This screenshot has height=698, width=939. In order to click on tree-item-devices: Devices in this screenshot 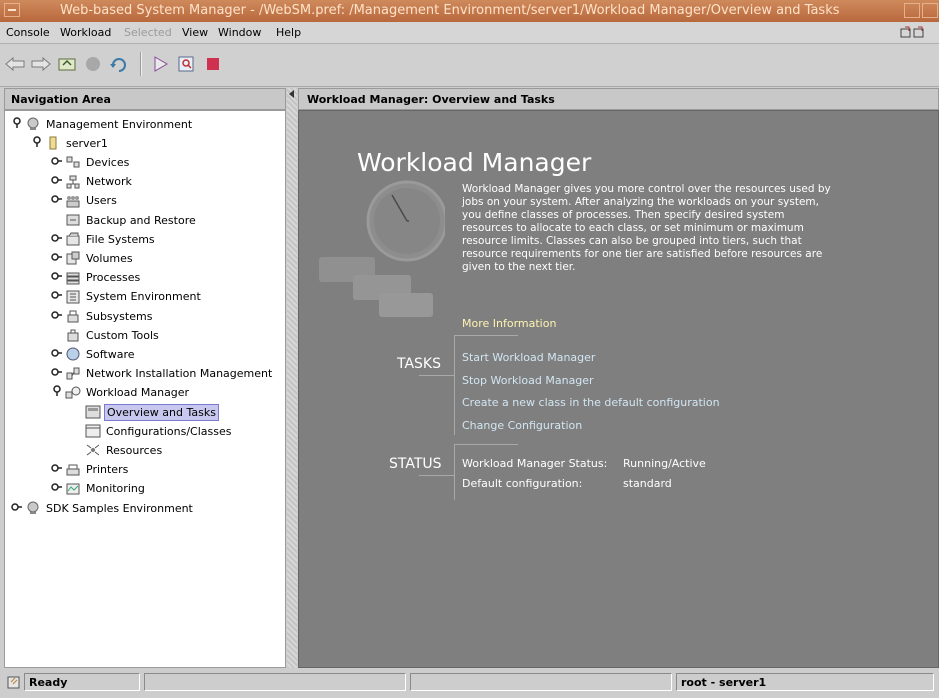, I will do `click(91, 162)`.